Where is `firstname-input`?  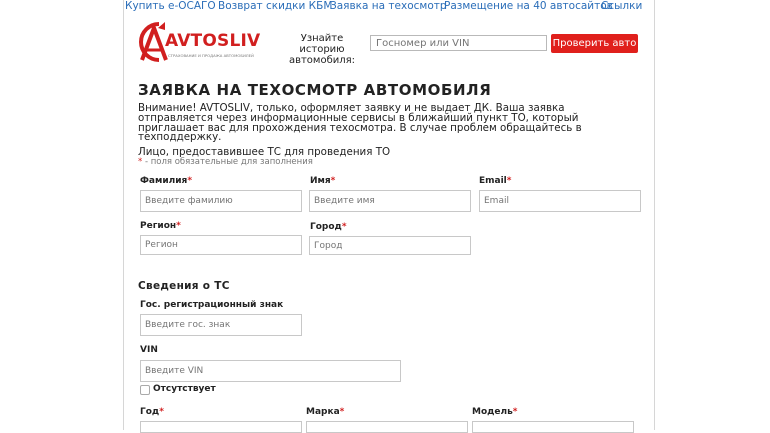 firstname-input is located at coordinates (390, 201).